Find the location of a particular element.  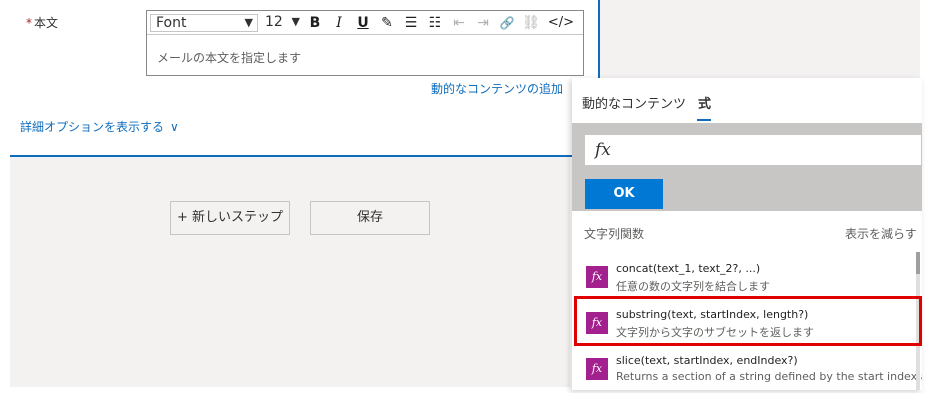

save-button: 保存 is located at coordinates (370, 218).